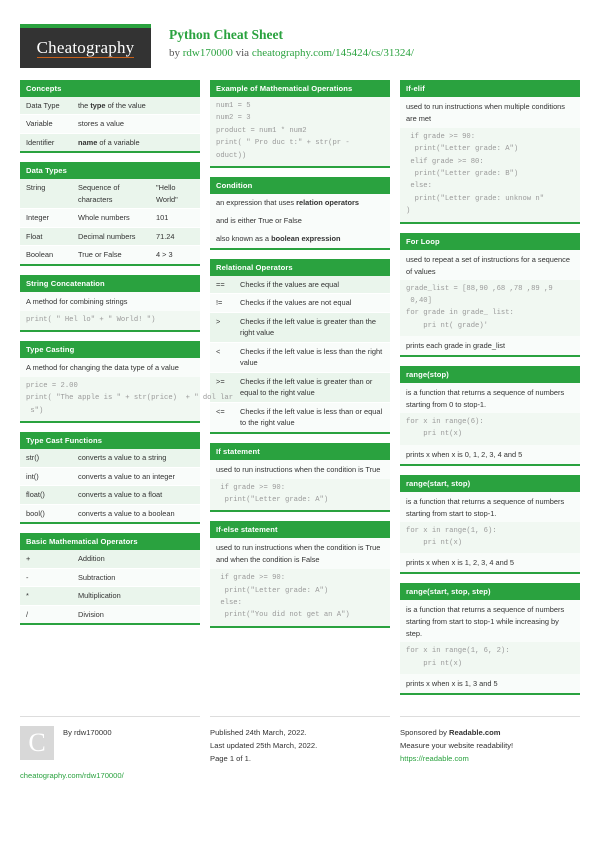 The width and height of the screenshot is (600, 849). What do you see at coordinates (490, 454) in the screenshot?
I see `result-text: prints x when x is 0, 1, 2, 3, 4 and 5` at bounding box center [490, 454].